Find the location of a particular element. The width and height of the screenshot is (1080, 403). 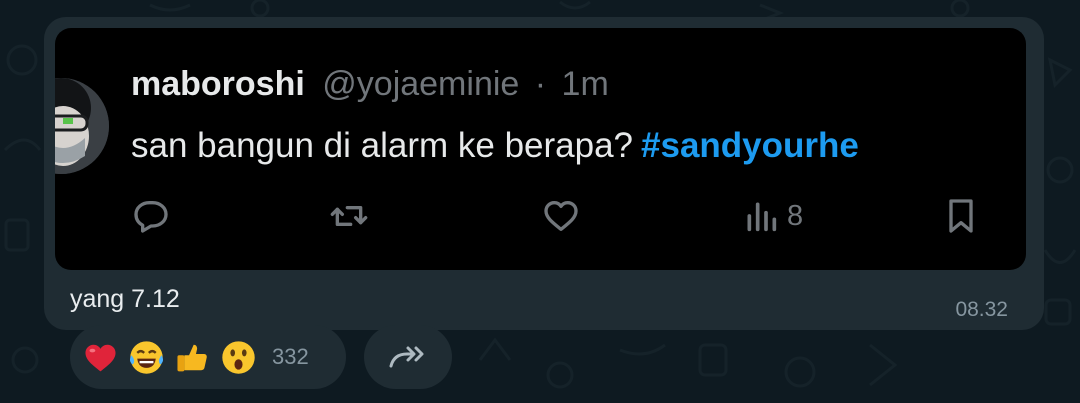

forward-button is located at coordinates (408, 357).